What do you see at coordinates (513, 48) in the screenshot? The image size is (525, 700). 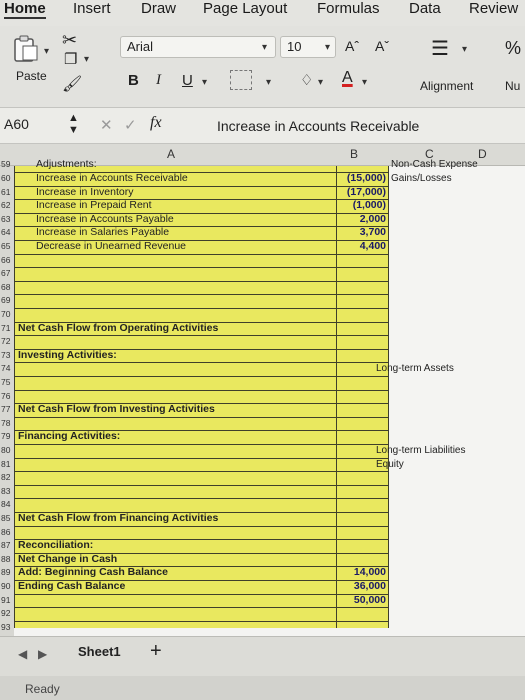 I see `number-format-icon: %` at bounding box center [513, 48].